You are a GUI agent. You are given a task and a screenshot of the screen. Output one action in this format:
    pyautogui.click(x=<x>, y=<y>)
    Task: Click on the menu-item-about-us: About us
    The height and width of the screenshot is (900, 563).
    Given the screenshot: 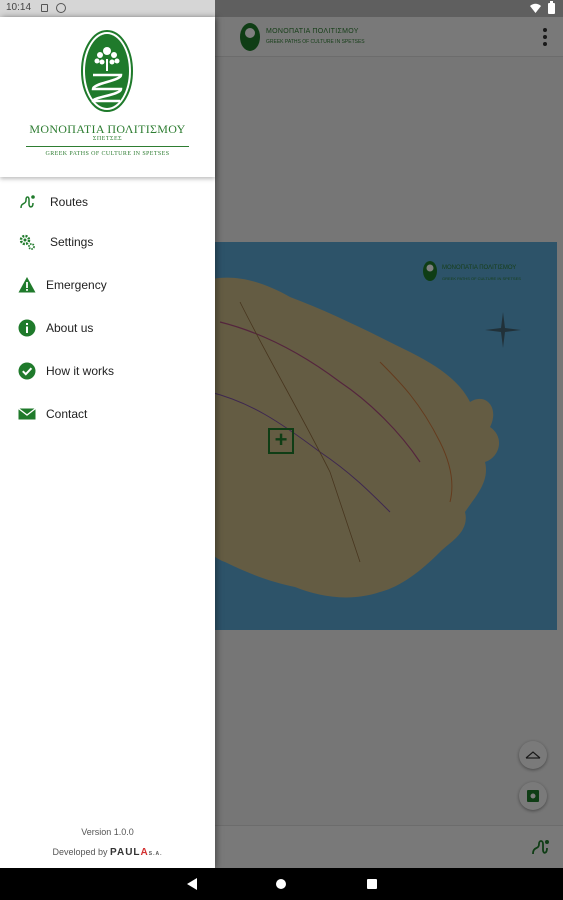 What is the action you would take?
    pyautogui.click(x=107, y=328)
    